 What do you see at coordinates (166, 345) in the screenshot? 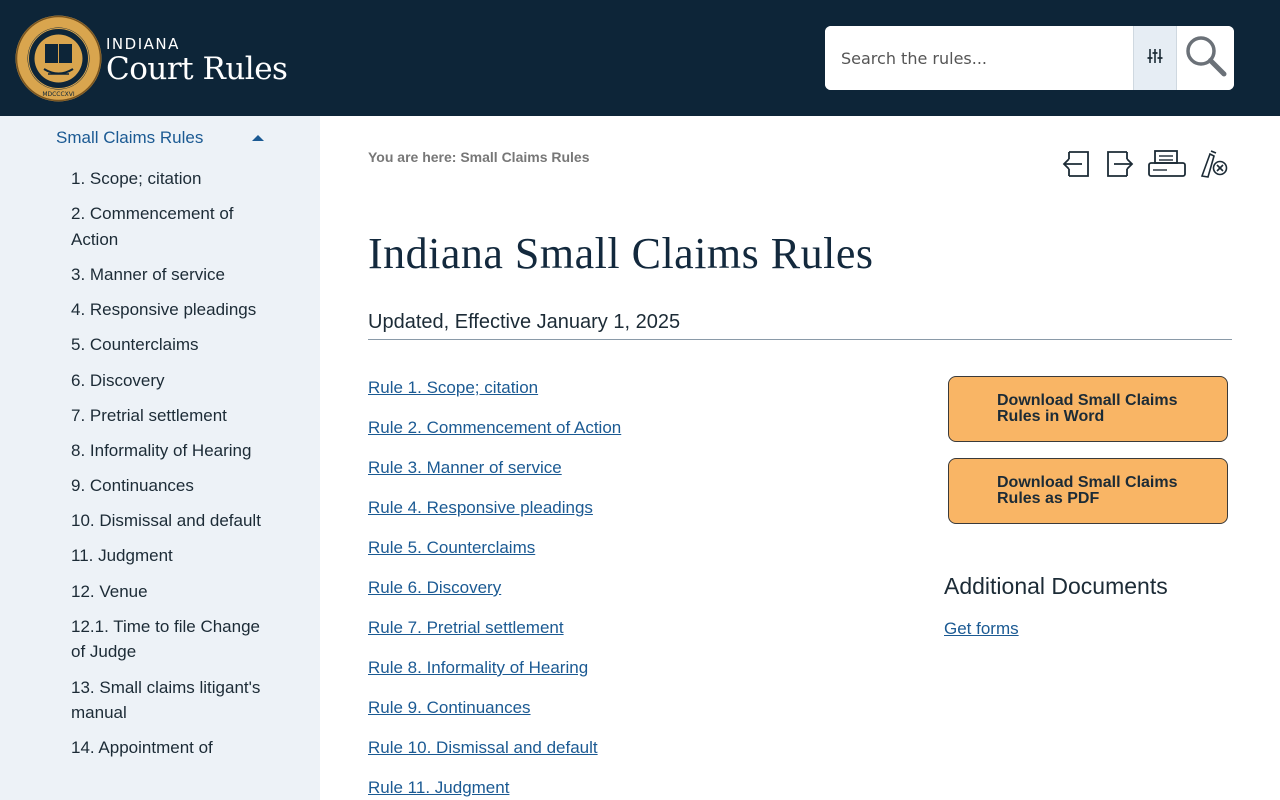
I see `sidebar-item: 5. Counterclaims` at bounding box center [166, 345].